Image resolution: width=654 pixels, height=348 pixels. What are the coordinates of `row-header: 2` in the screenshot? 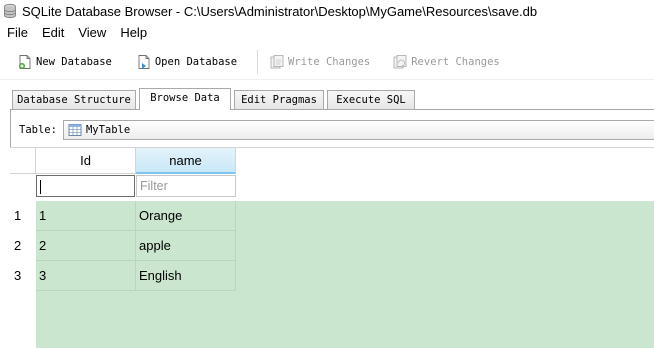 It's located at (23, 246).